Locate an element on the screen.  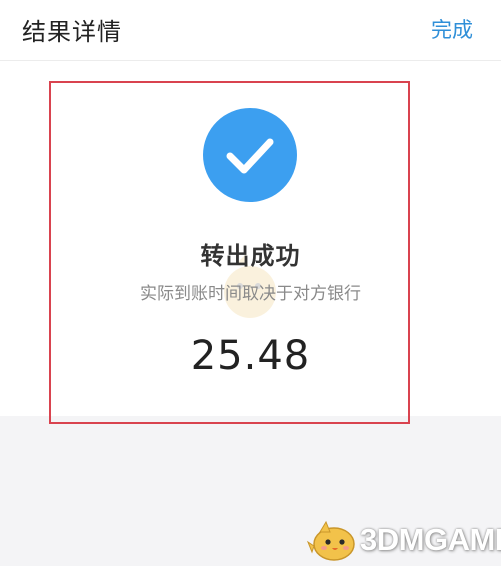
check-circle-icon is located at coordinates (250, 155).